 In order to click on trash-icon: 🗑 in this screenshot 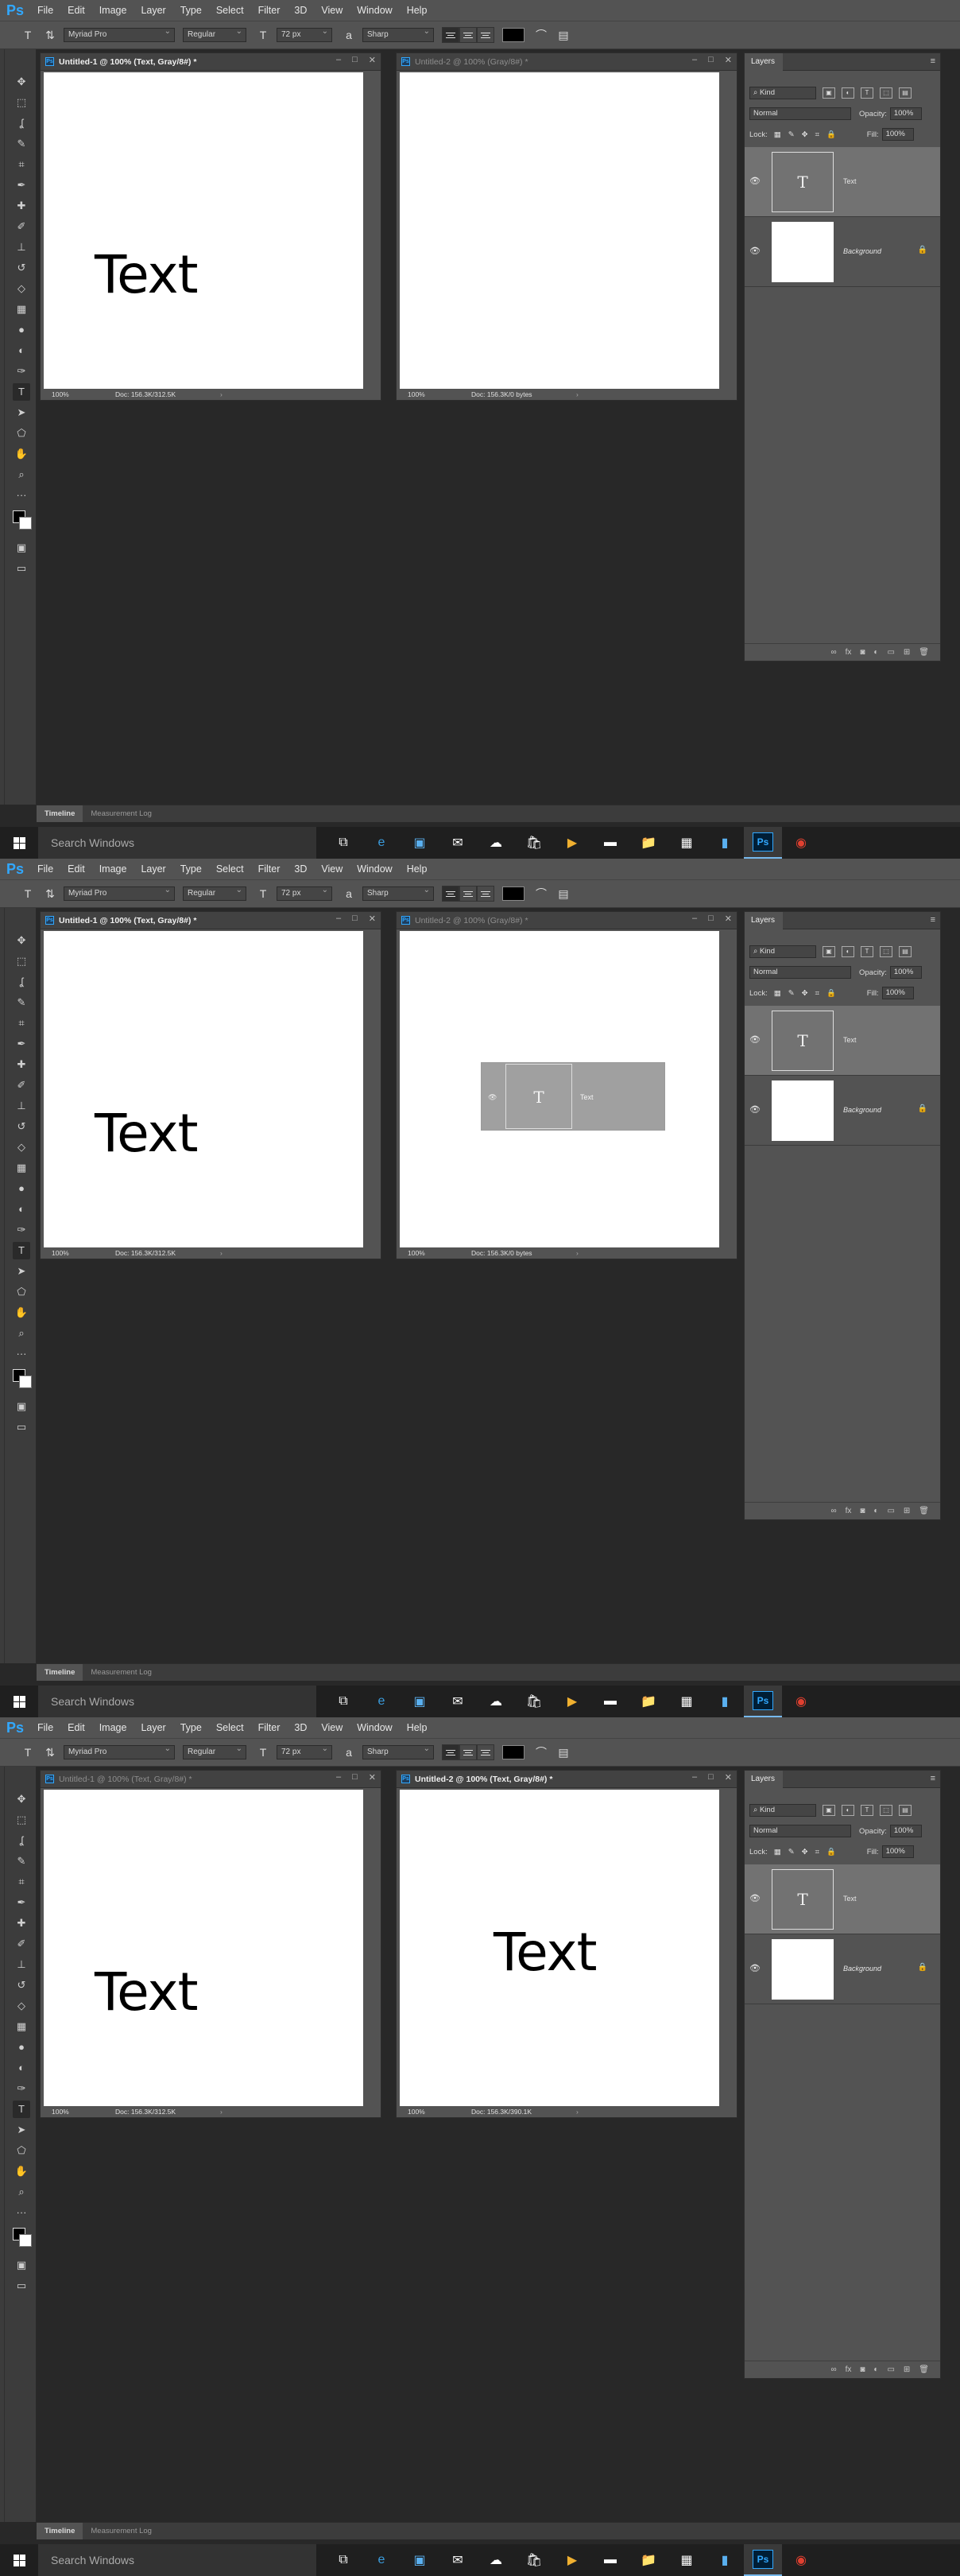, I will do `click(924, 652)`.